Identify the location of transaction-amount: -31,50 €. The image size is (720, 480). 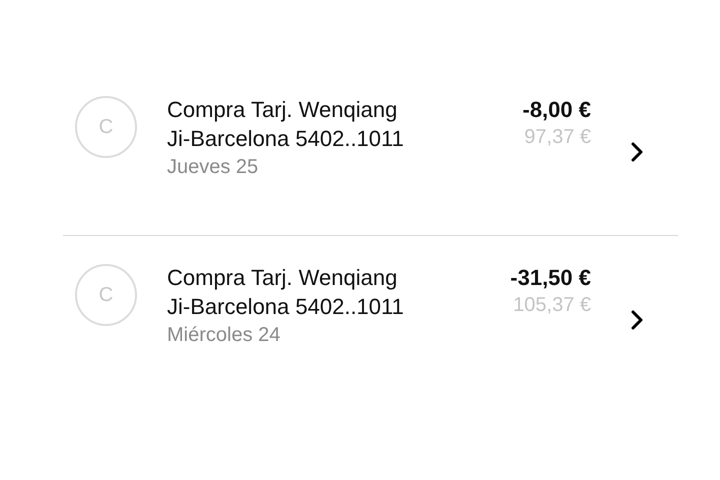
(550, 278).